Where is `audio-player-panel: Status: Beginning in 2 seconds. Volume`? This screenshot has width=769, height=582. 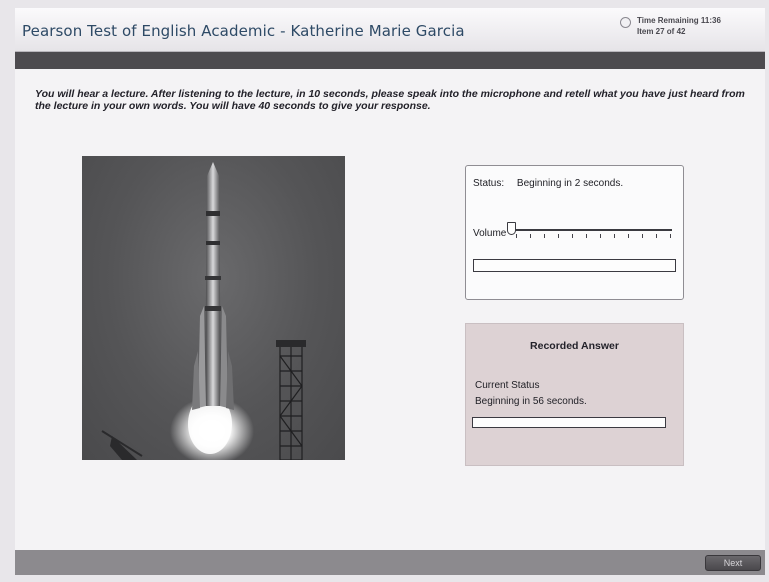 audio-player-panel: Status: Beginning in 2 seconds. Volume is located at coordinates (574, 232).